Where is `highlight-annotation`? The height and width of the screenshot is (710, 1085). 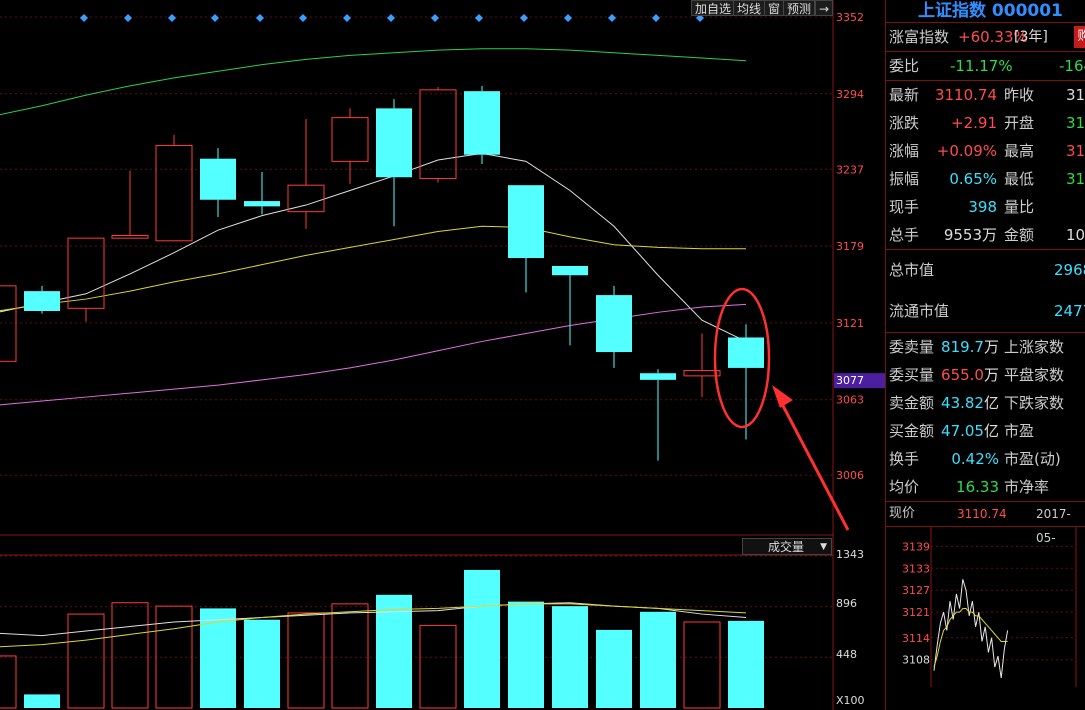 highlight-annotation is located at coordinates (781, 409).